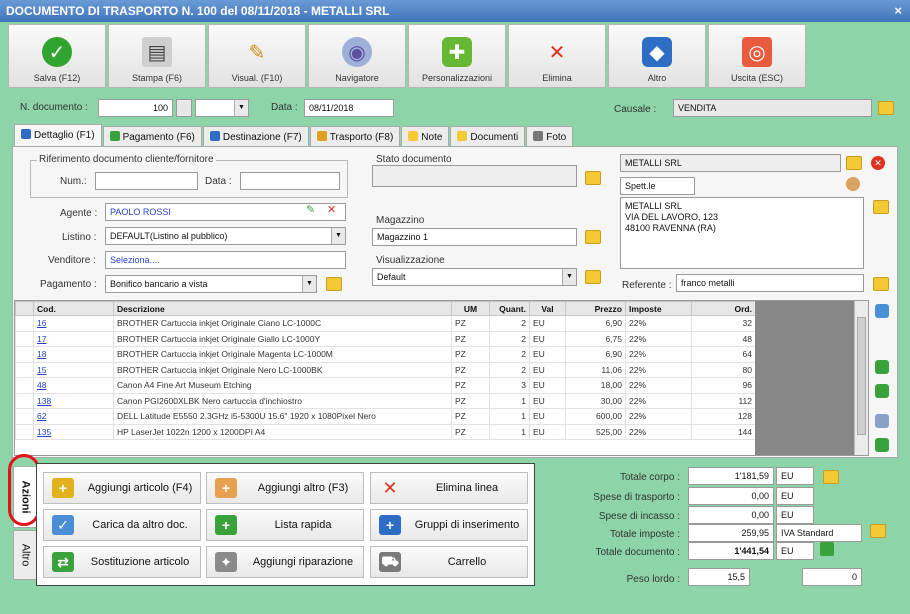 This screenshot has height=614, width=910. What do you see at coordinates (285, 525) in the screenshot?
I see `quick-list-button: + Lista rapida` at bounding box center [285, 525].